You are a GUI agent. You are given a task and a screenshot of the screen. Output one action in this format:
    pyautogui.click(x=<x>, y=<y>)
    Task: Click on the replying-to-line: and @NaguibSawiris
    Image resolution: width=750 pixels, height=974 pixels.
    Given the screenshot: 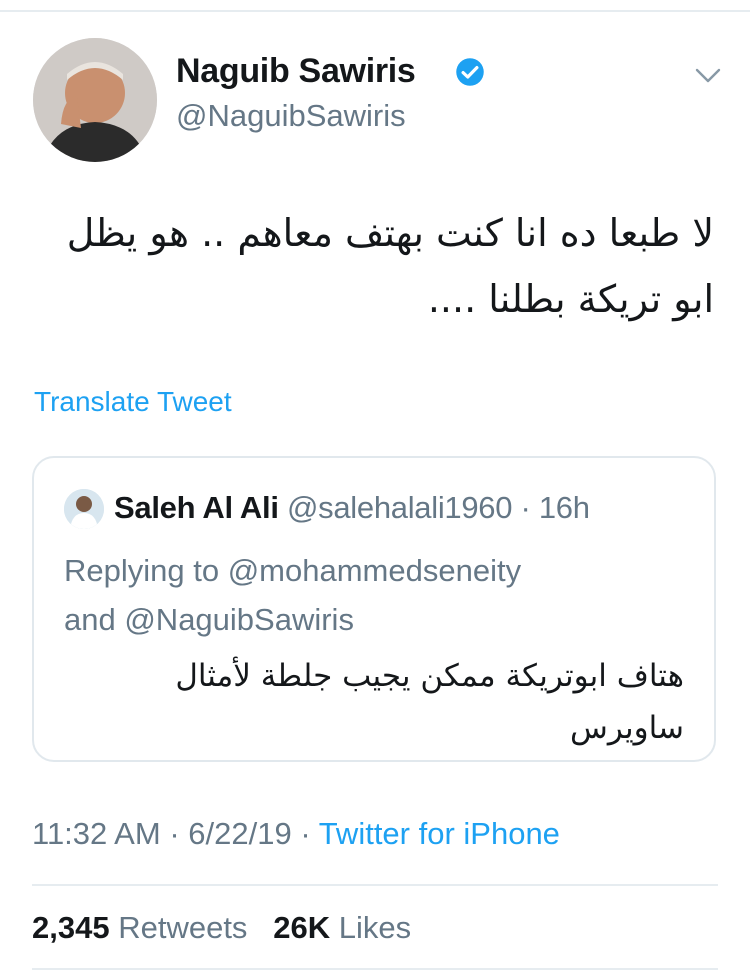 What is the action you would take?
    pyautogui.click(x=209, y=619)
    